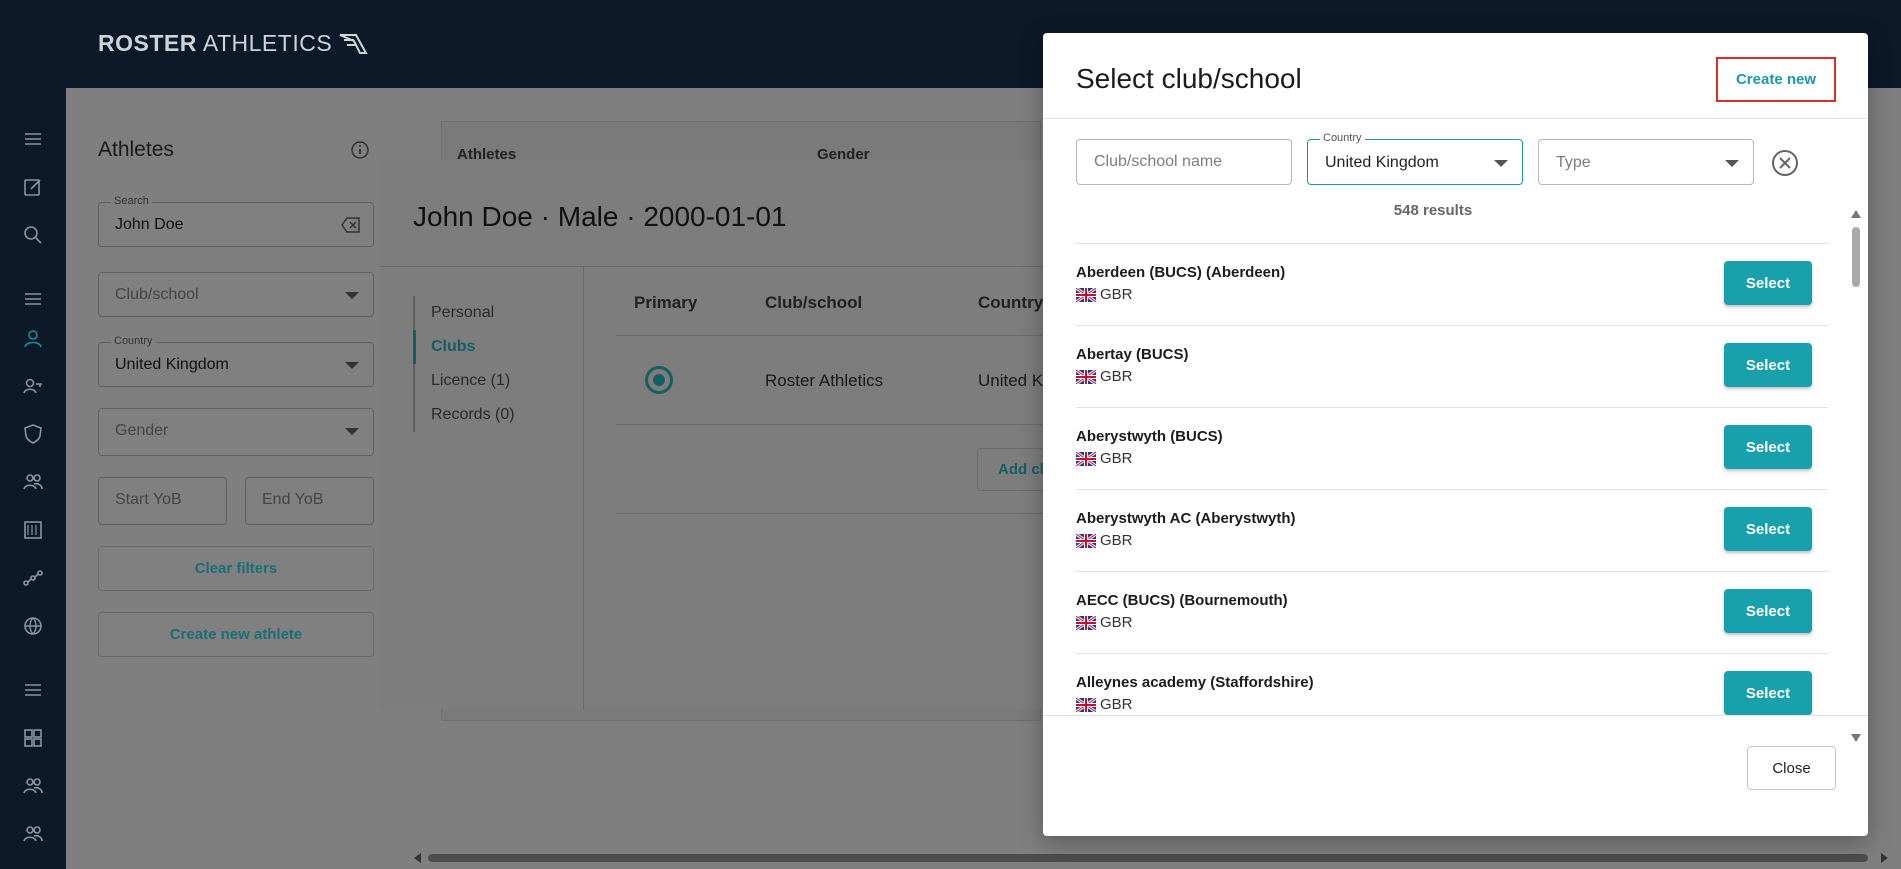 Image resolution: width=1901 pixels, height=869 pixels. What do you see at coordinates (360, 150) in the screenshot?
I see `info-icon` at bounding box center [360, 150].